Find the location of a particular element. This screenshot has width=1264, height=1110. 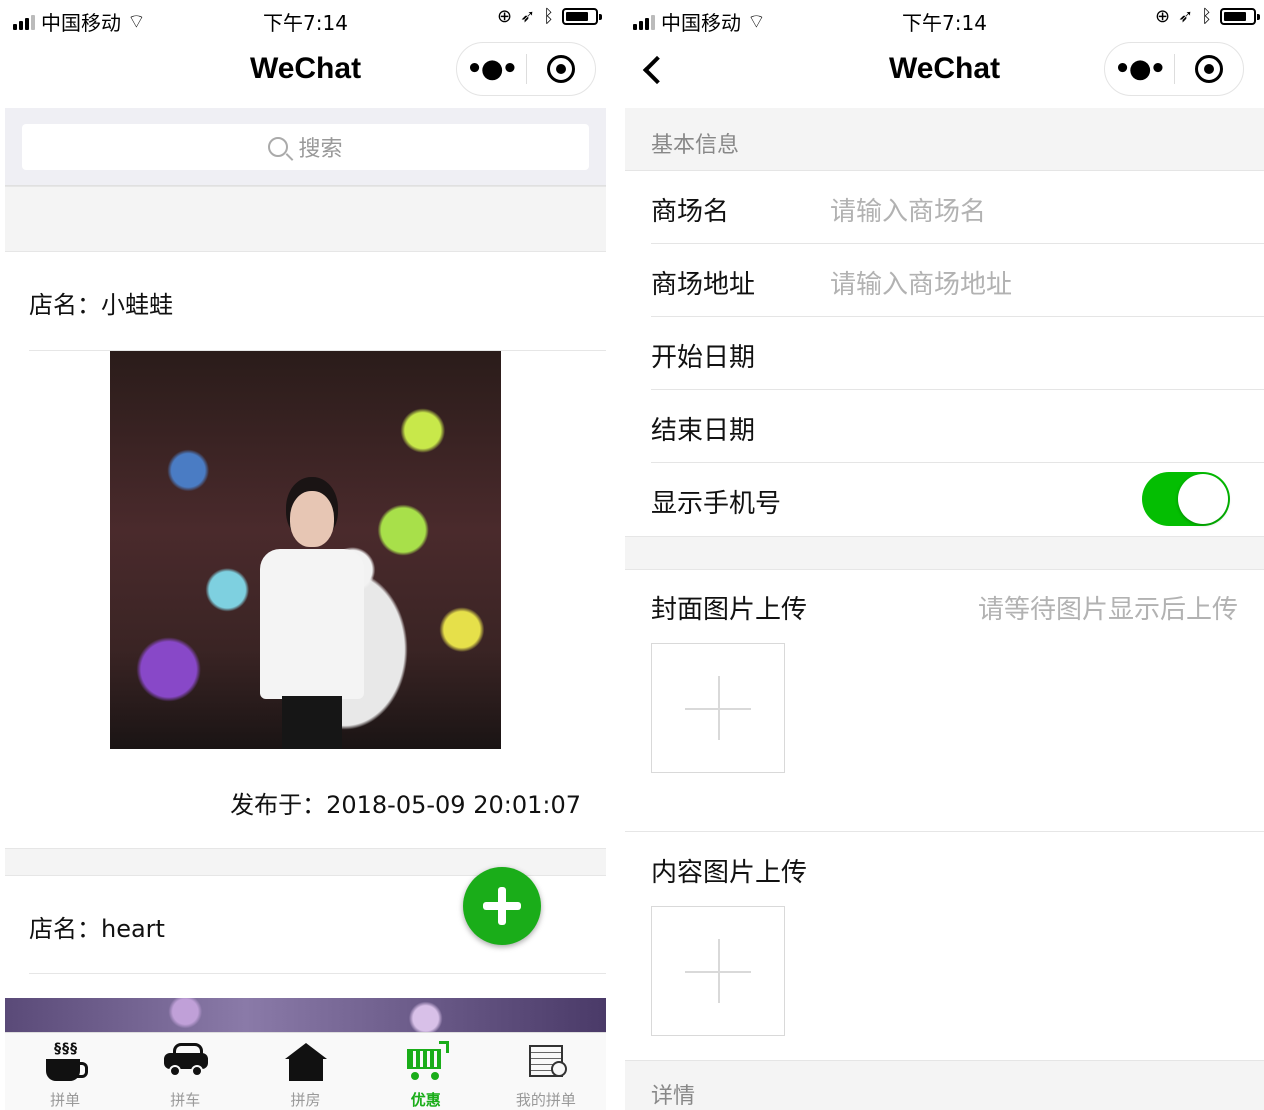

tab-my-orders: 我的拼单 is located at coordinates (546, 1071).